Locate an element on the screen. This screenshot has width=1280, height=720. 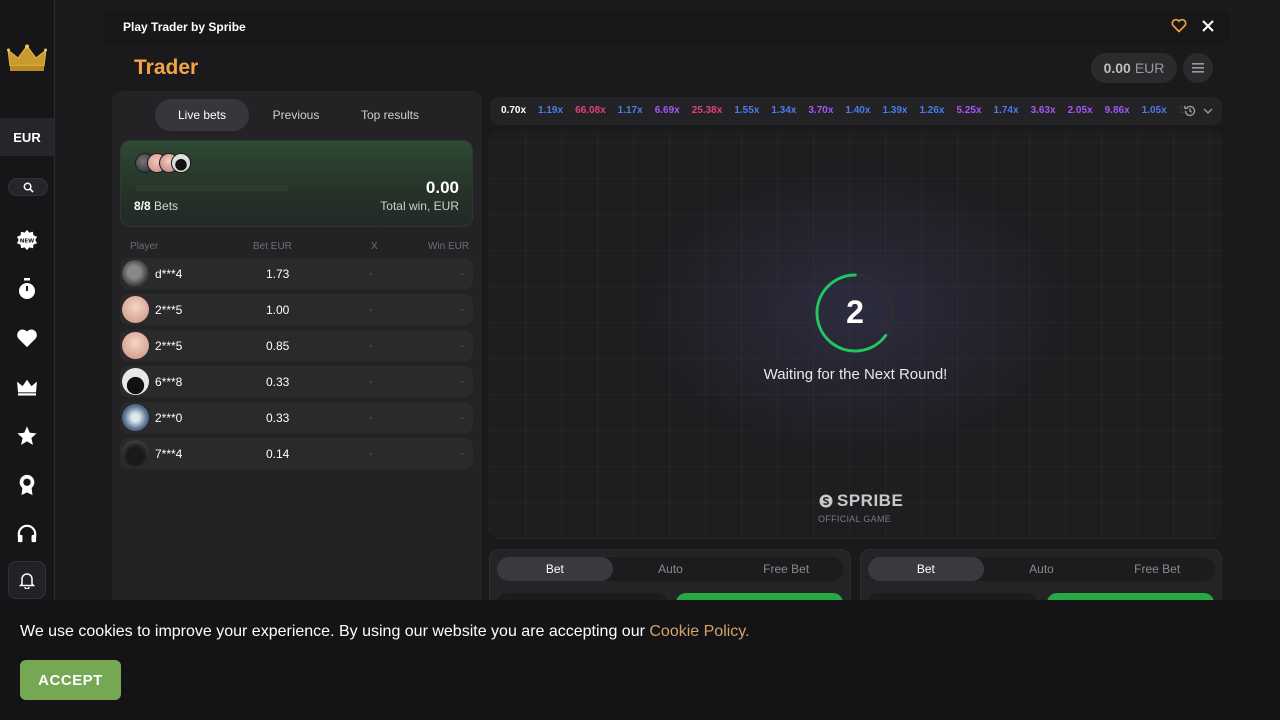
multiplier-chip: 3.63x is located at coordinates (1043, 110).